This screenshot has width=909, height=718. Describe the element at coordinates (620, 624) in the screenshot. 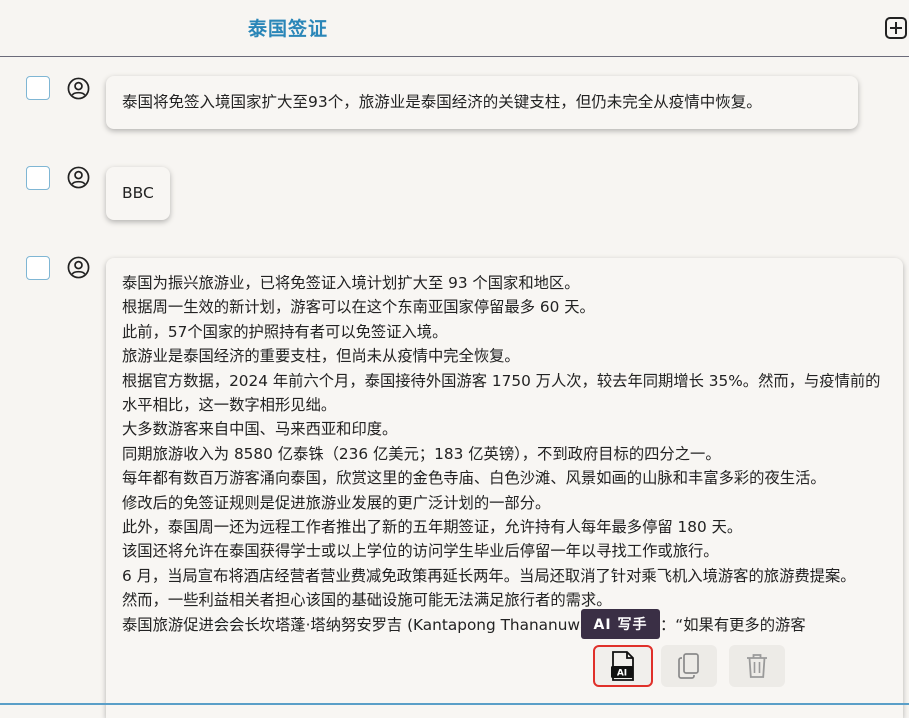

I see `ai-writer-tooltip: AI 写手` at that location.